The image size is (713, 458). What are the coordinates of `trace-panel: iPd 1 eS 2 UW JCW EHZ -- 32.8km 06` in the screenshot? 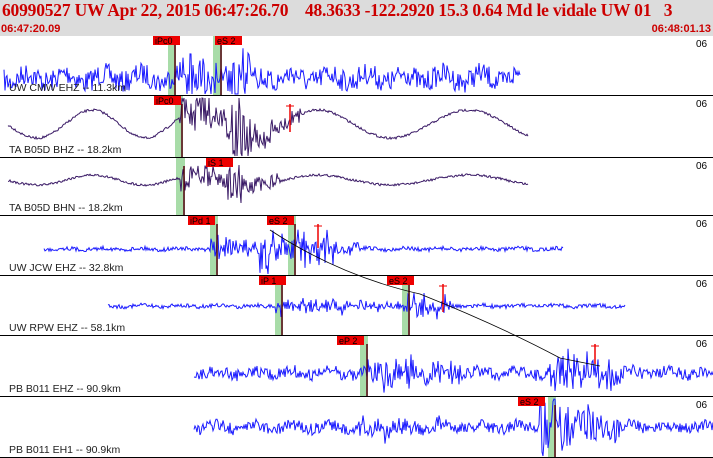 It's located at (356, 246).